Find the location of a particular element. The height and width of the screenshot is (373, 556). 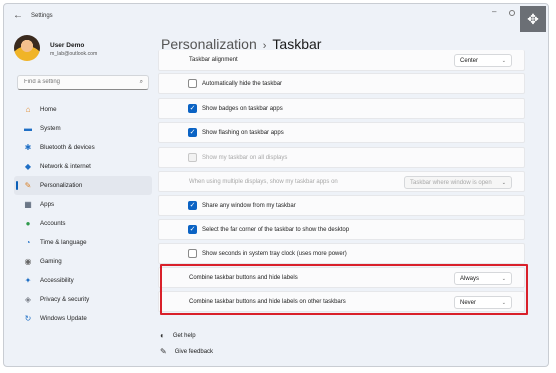

globe-clock-icon: ◔ is located at coordinates (28, 242).